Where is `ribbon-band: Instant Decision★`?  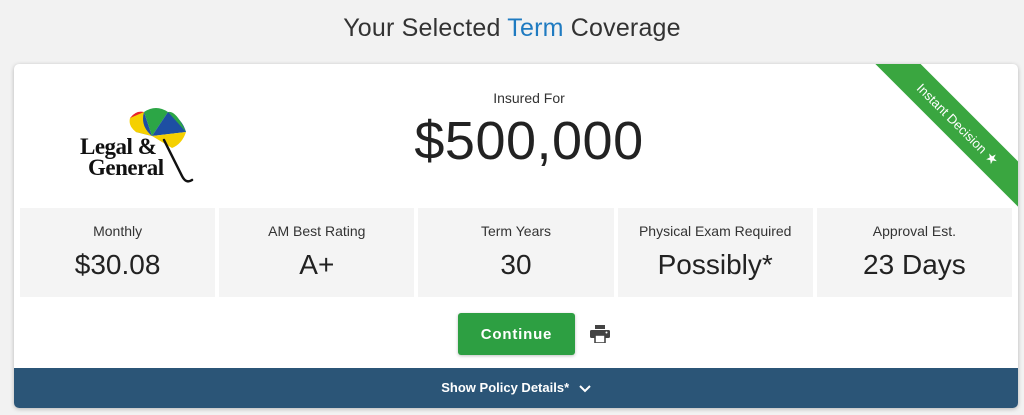 ribbon-band: Instant Decision★ is located at coordinates (943, 139).